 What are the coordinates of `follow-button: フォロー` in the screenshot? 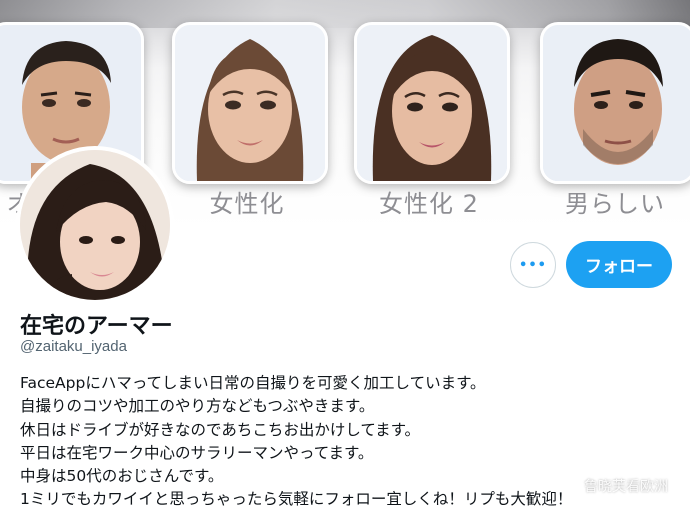 It's located at (619, 264).